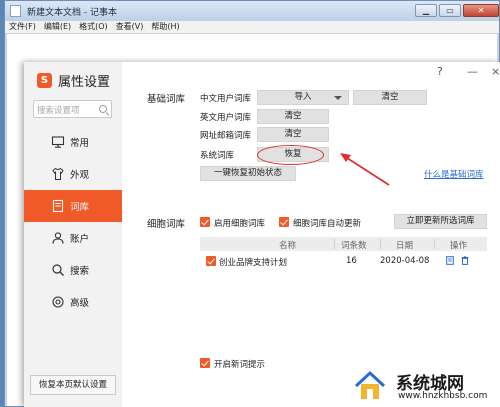  I want to click on row-name: 创业品牌支持计划, so click(253, 263).